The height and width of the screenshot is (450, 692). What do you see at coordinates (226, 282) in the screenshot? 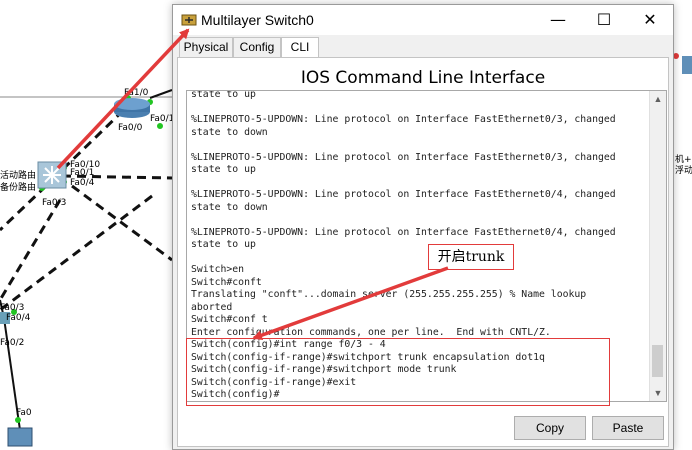
I see `console-line: Switch#conft` at bounding box center [226, 282].